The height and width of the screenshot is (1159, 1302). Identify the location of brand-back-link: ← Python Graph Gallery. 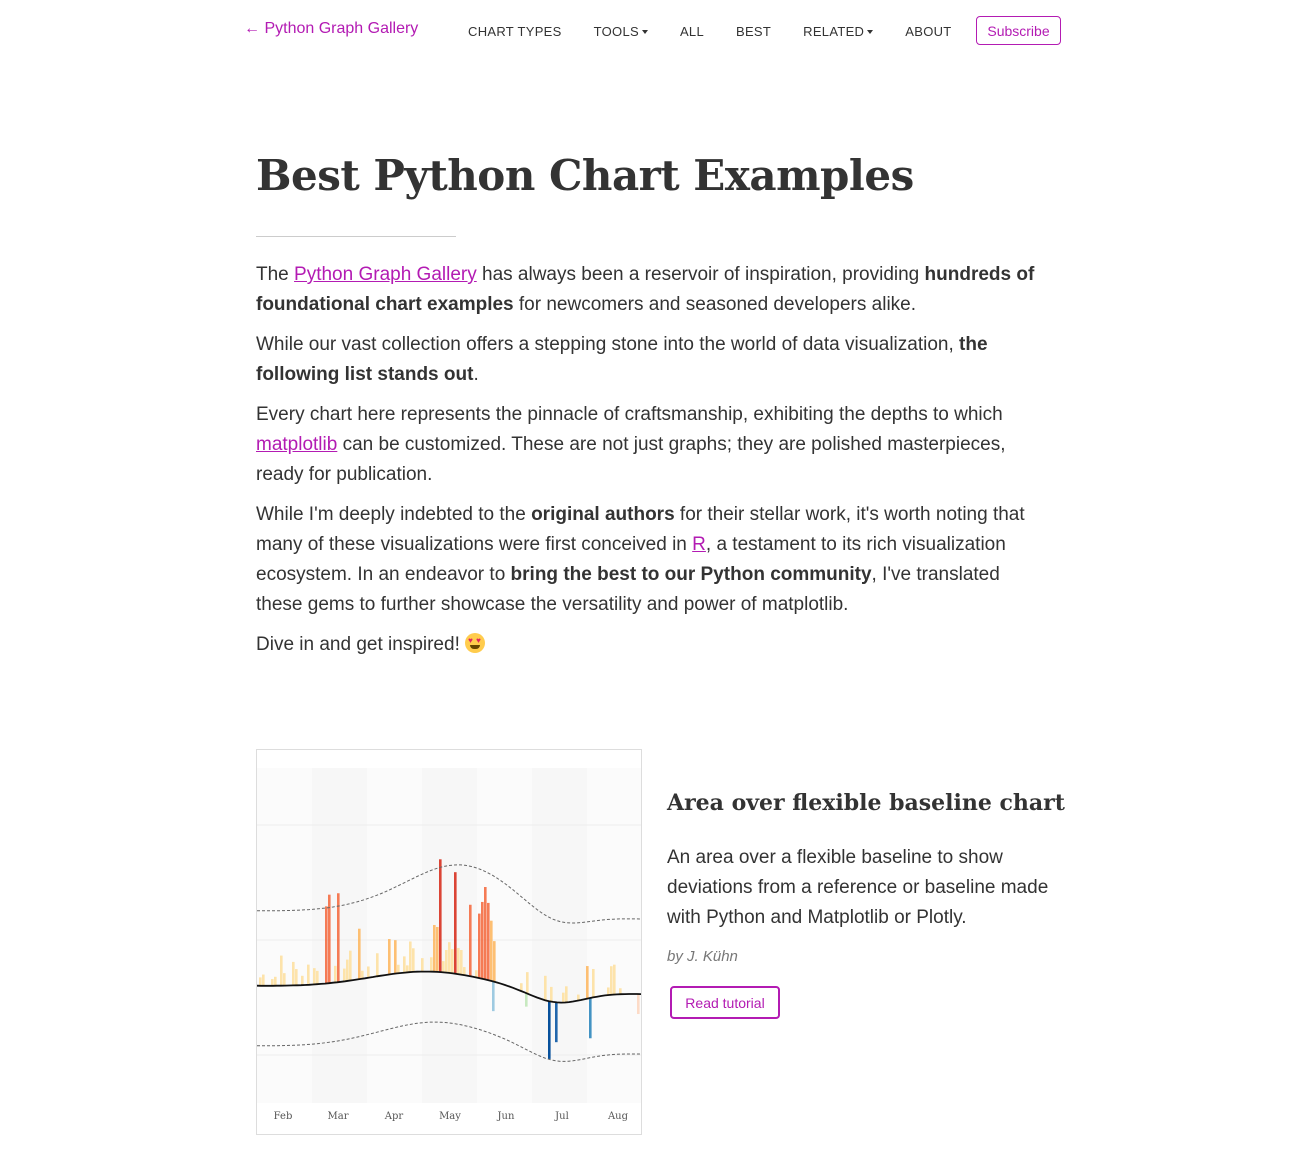
(331, 29).